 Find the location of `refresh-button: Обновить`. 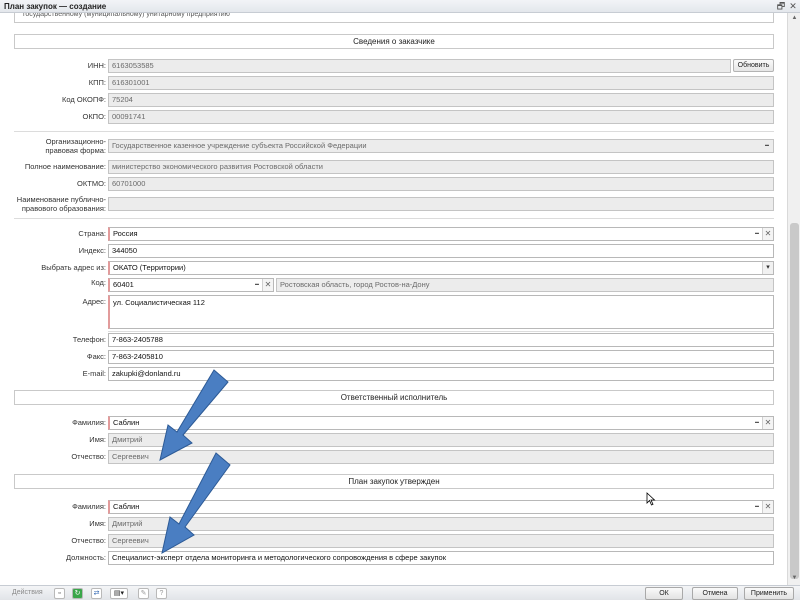

refresh-button: Обновить is located at coordinates (753, 65).